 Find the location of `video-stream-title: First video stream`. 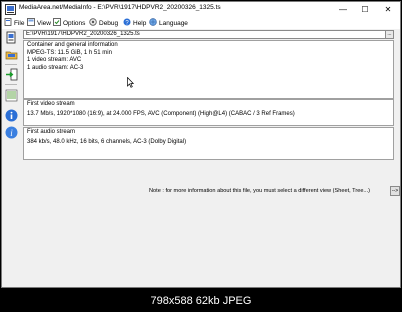

video-stream-title: First video stream is located at coordinates (51, 104).